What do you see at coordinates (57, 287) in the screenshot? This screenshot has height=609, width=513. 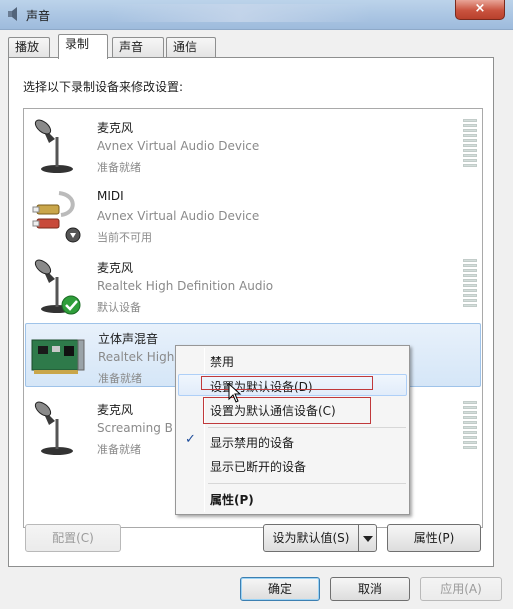 I see `microphone-default-icon` at bounding box center [57, 287].